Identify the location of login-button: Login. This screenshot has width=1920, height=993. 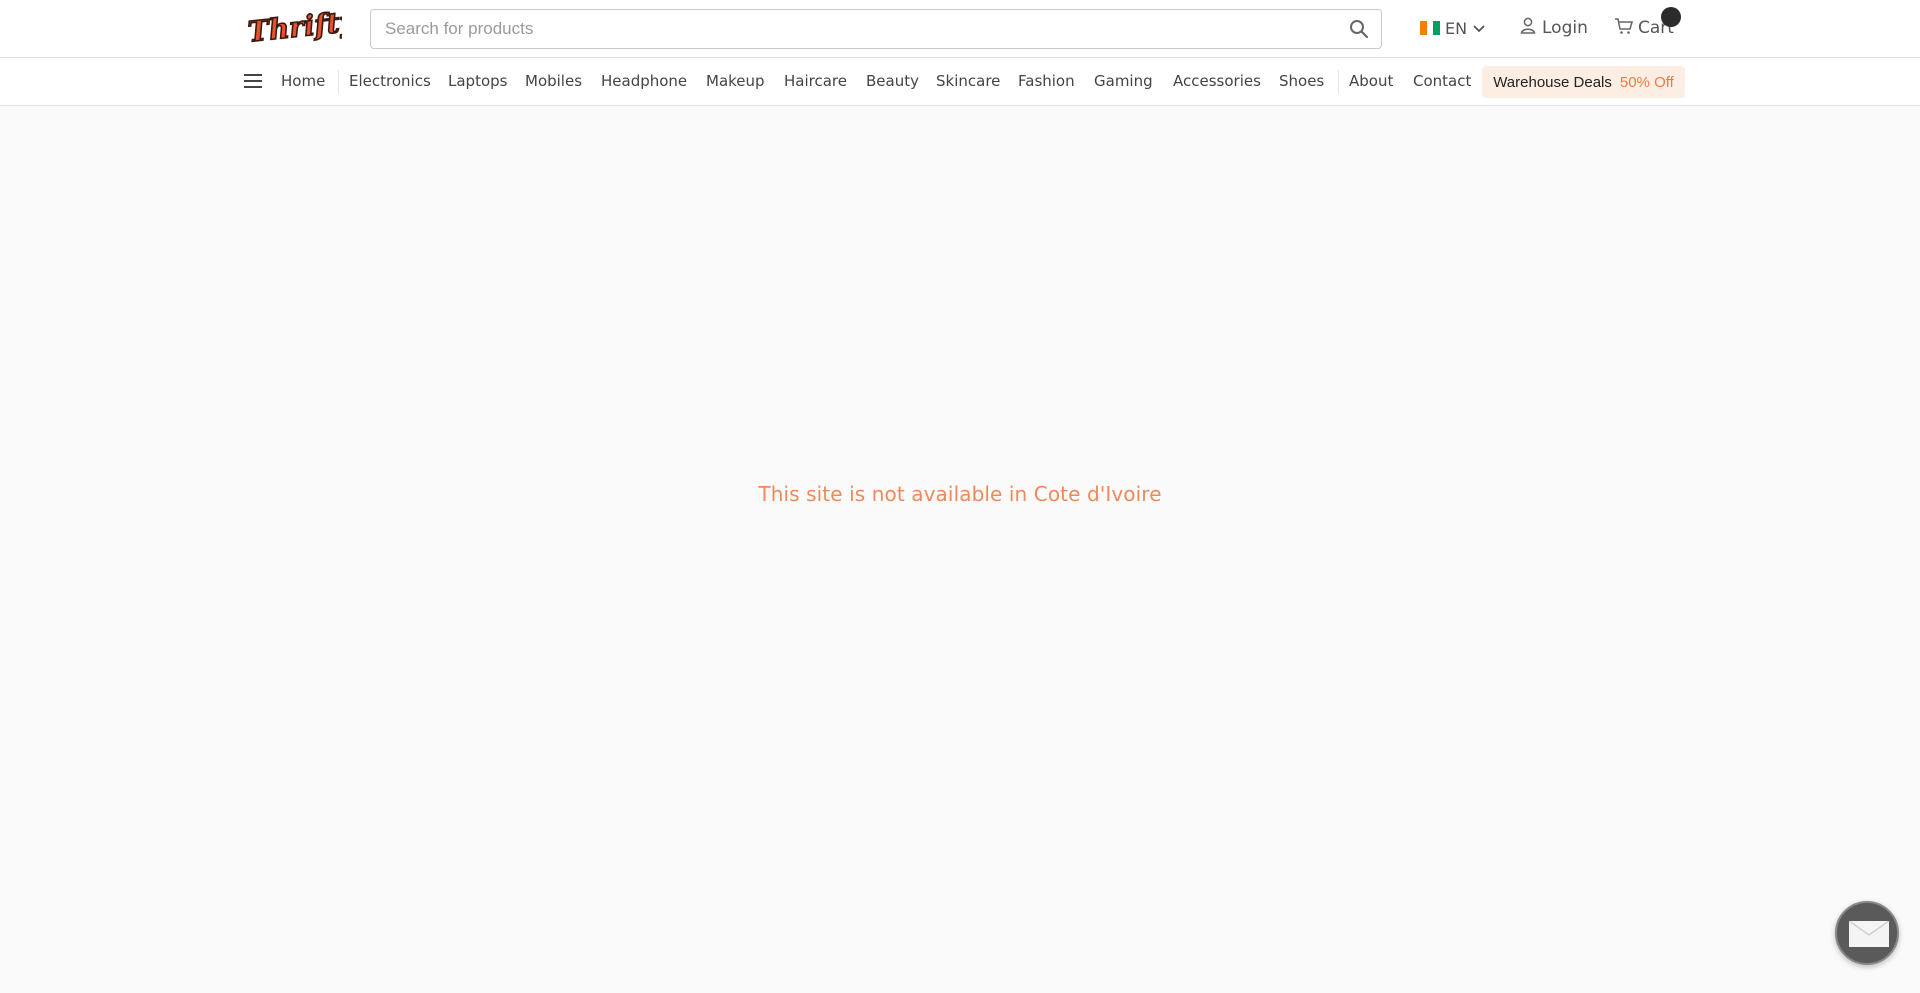
(1554, 28).